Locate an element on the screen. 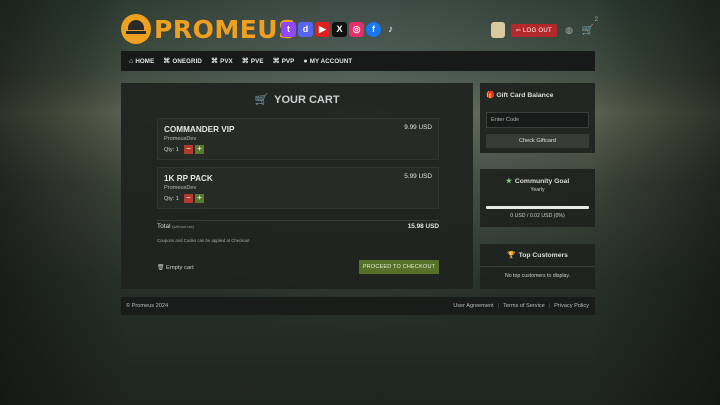  discord-icon: d is located at coordinates (305, 29).